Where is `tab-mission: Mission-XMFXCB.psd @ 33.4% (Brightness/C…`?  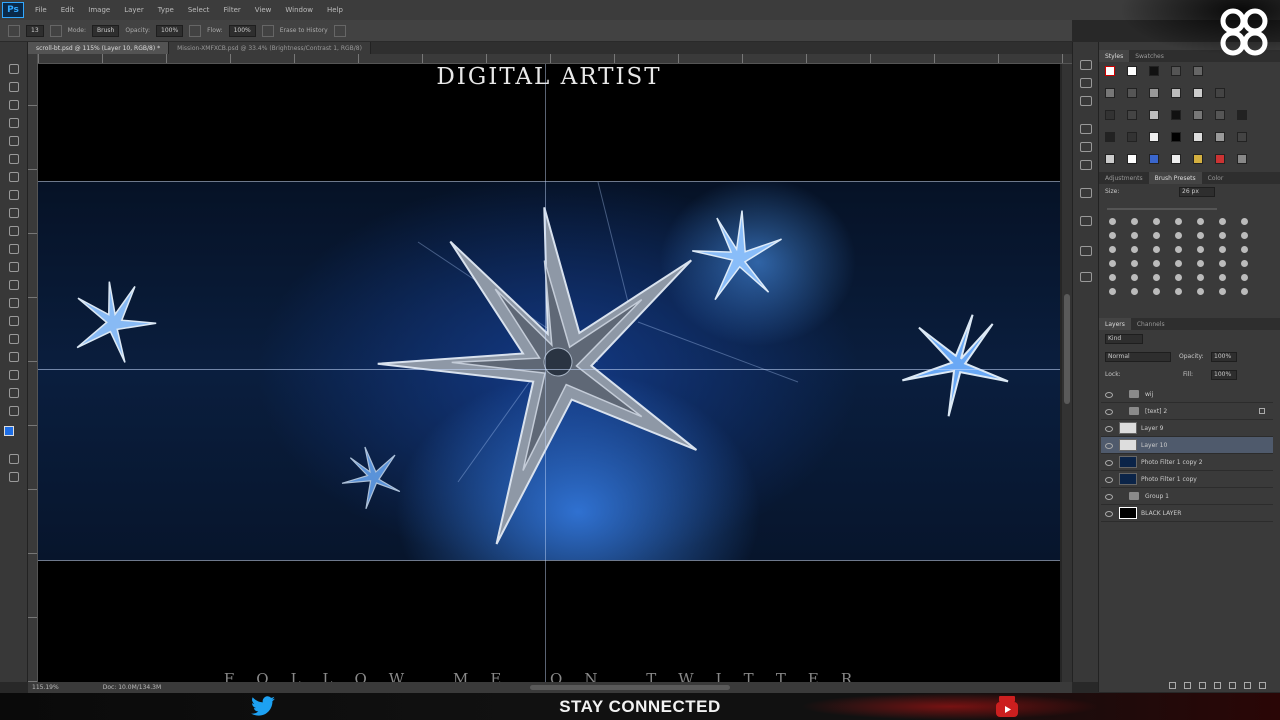 tab-mission: Mission-XMFXCB.psd @ 33.4% (Brightness/C… is located at coordinates (270, 48).